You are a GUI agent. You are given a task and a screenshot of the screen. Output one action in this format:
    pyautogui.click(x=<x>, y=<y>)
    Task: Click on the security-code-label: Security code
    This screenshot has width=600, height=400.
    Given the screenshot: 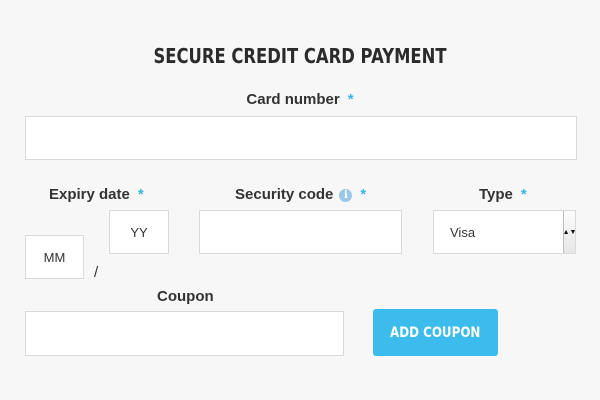 What is the action you would take?
    pyautogui.click(x=284, y=194)
    